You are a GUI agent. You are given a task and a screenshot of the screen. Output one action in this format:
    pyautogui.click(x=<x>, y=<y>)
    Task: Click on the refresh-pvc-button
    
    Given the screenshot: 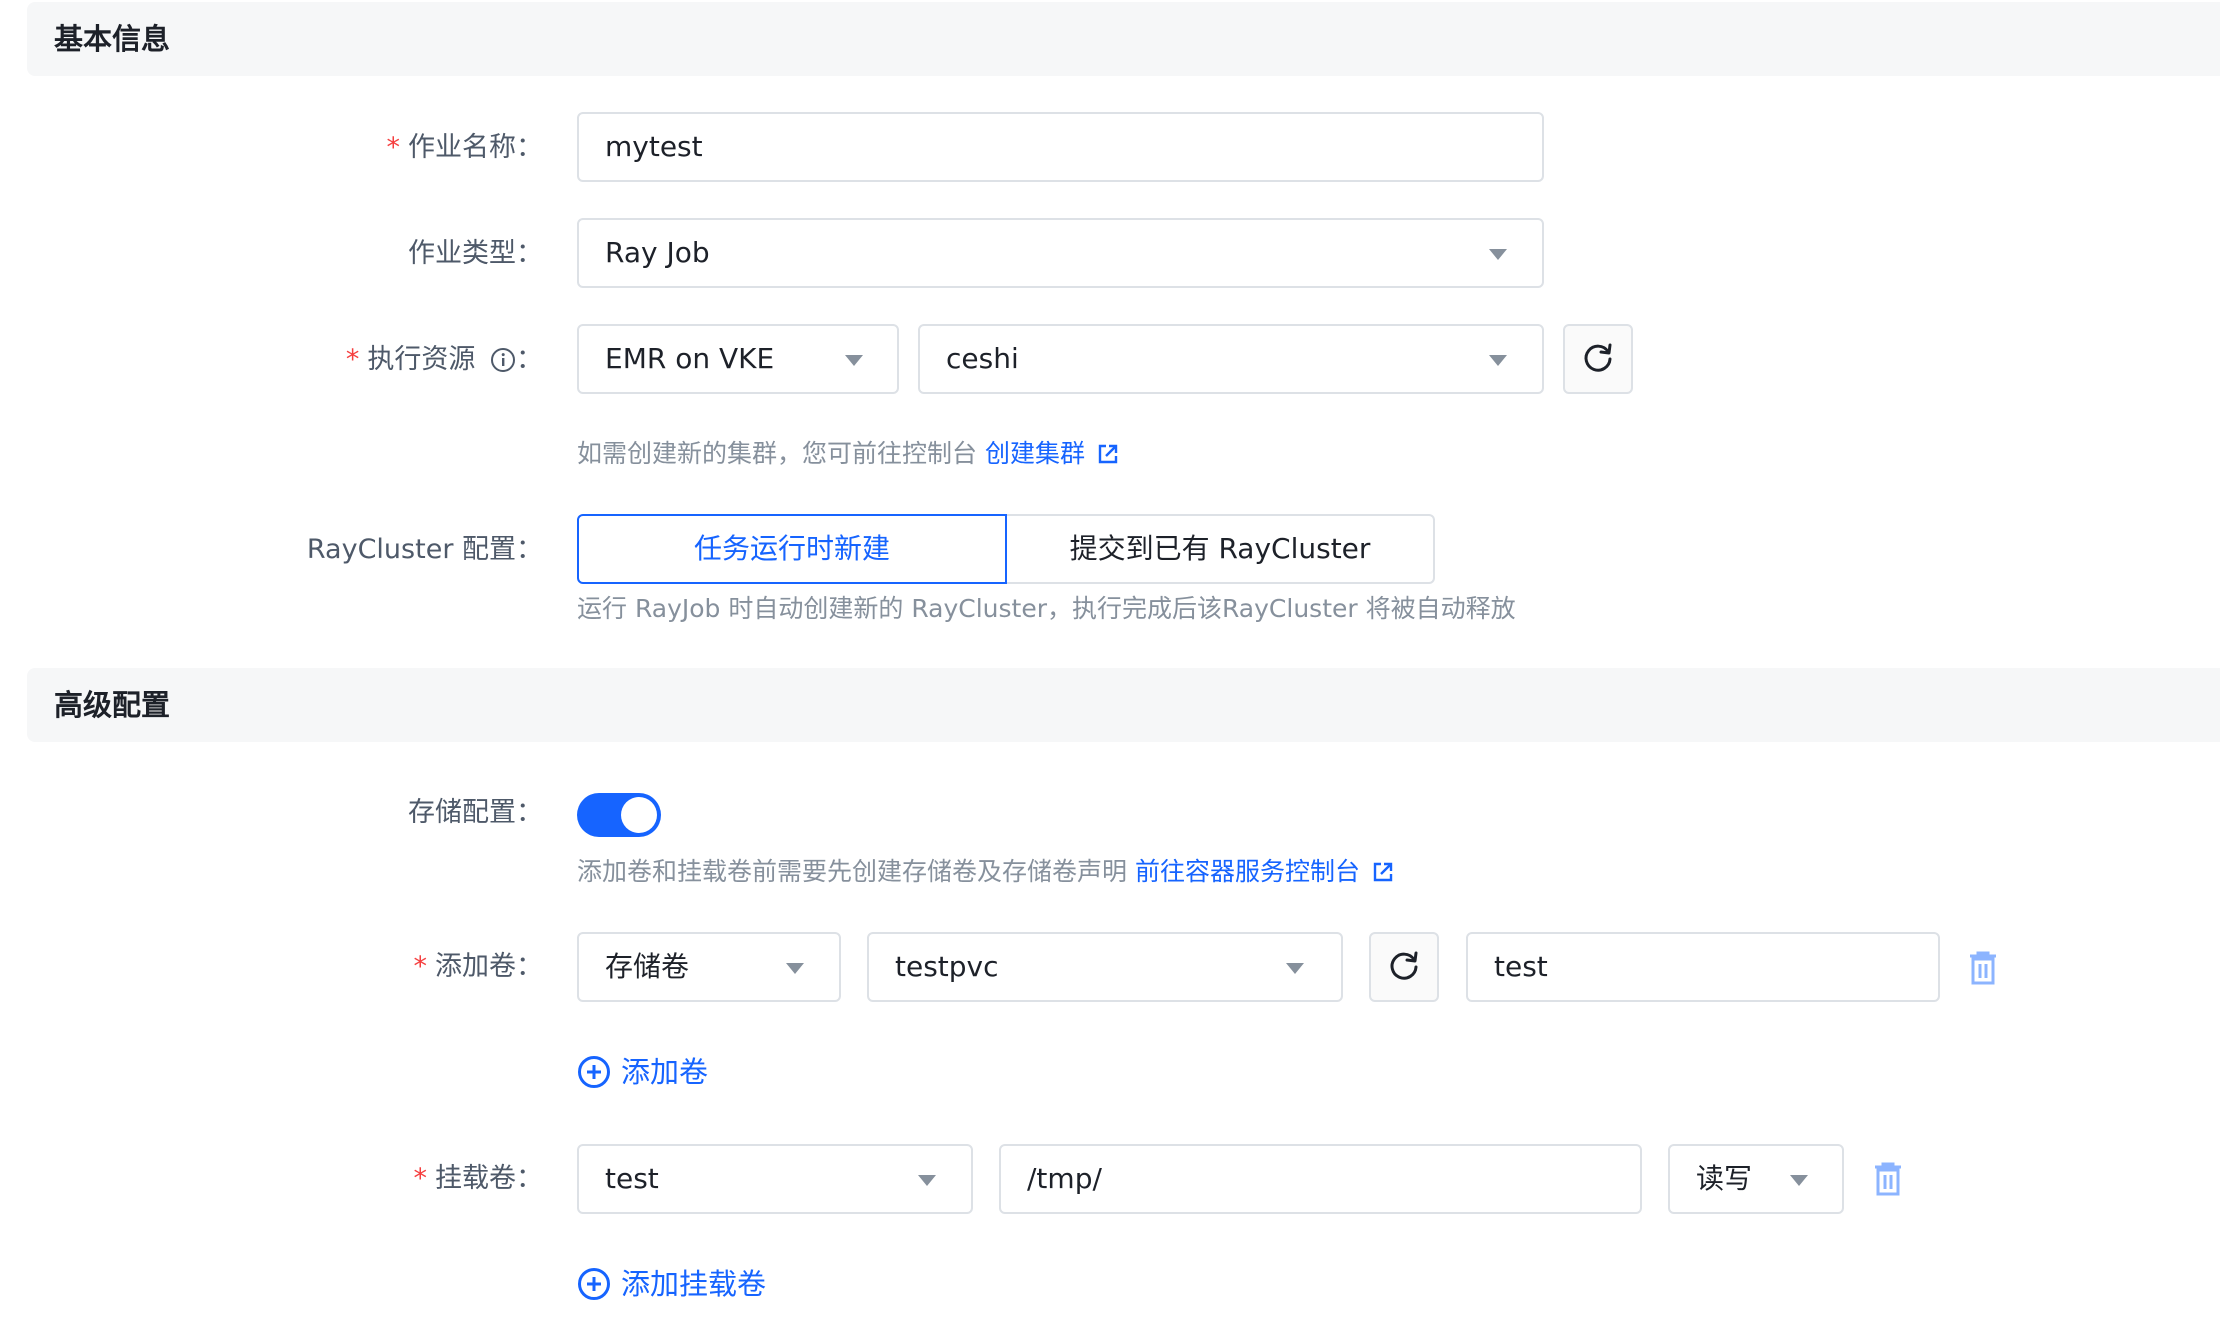 What is the action you would take?
    pyautogui.click(x=1404, y=967)
    